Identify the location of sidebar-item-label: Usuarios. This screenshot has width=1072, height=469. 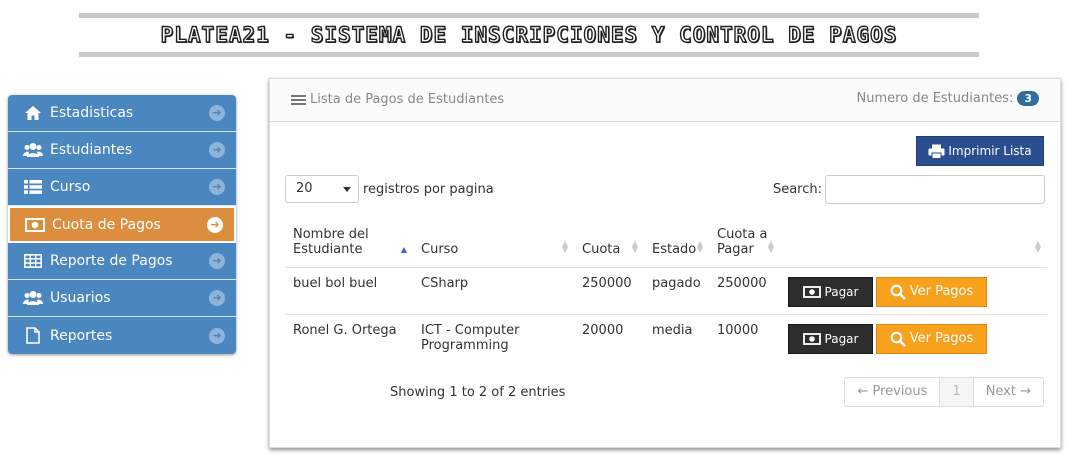
(80, 298).